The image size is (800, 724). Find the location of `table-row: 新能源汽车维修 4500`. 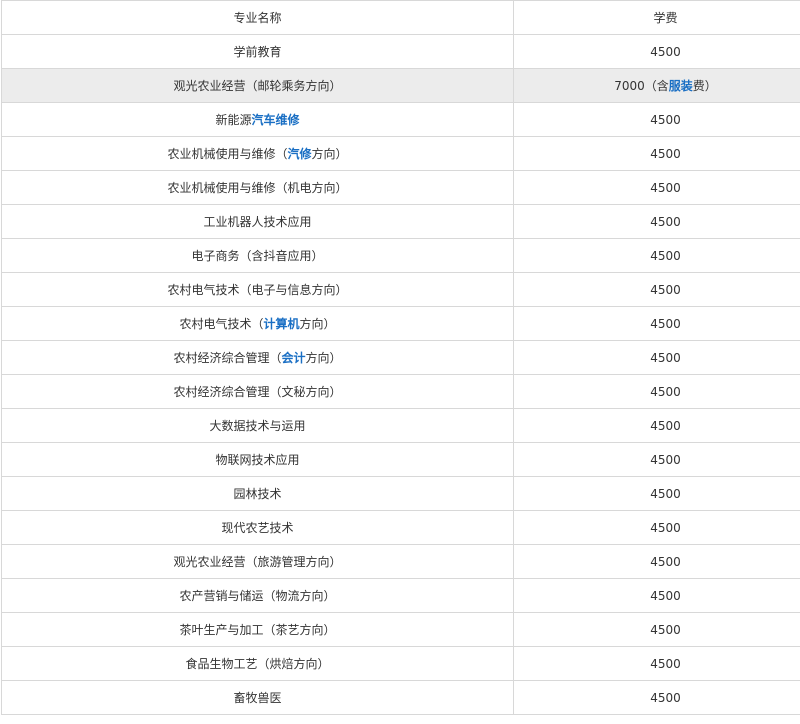

table-row: 新能源汽车维修 4500 is located at coordinates (400, 119).